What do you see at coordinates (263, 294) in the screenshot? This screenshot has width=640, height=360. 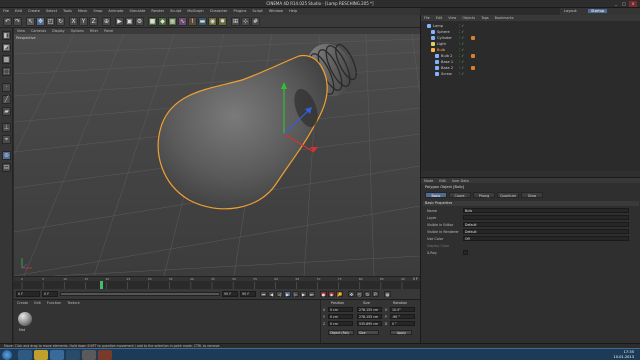 I see `goto-start-icon: ⏮` at bounding box center [263, 294].